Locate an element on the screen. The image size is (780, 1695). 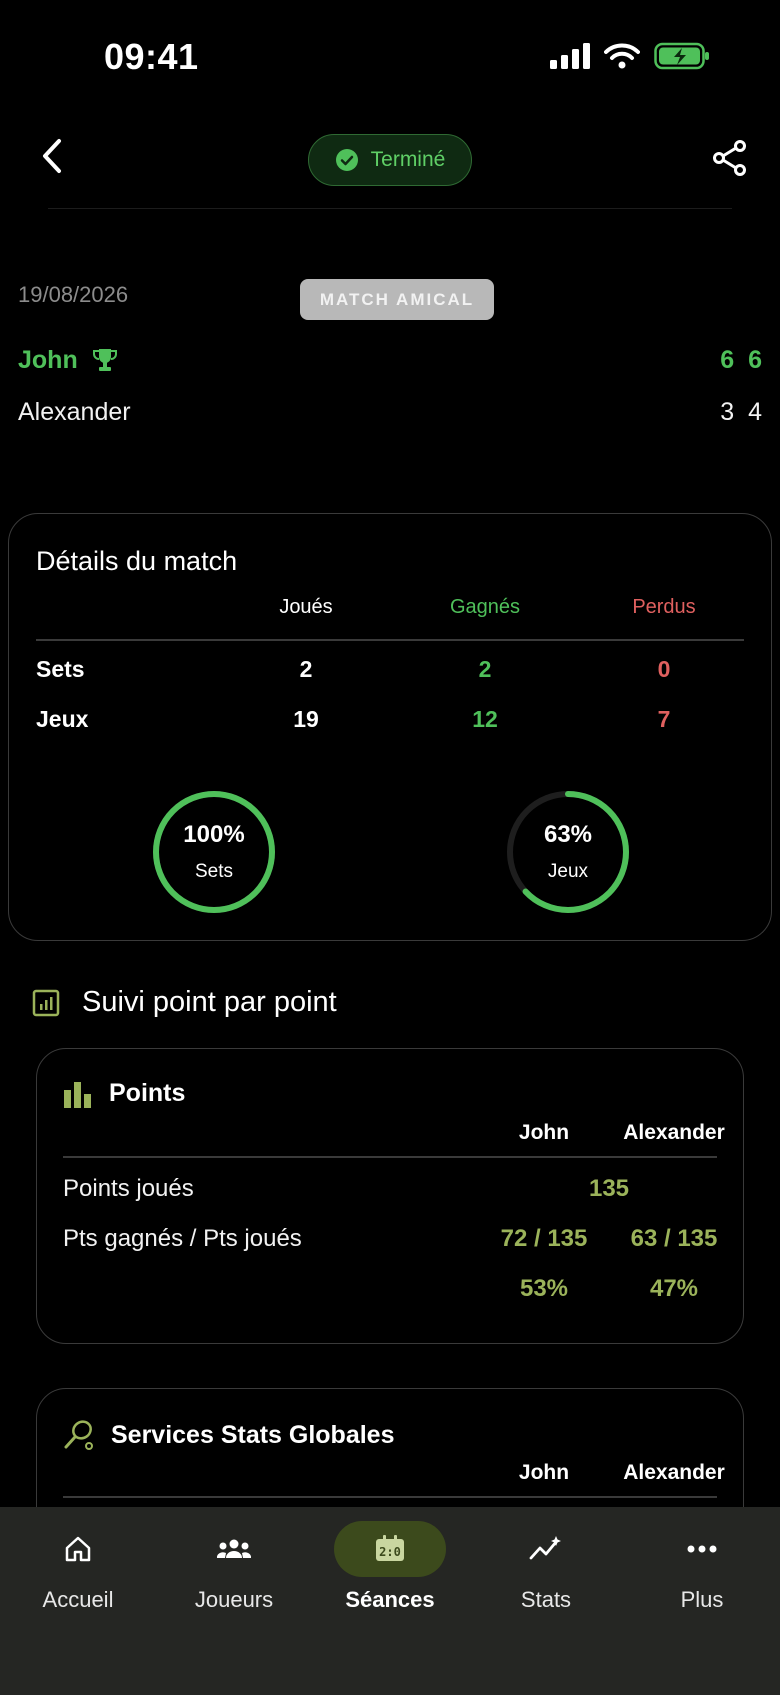
lost-value: 7 is located at coordinates (664, 719).